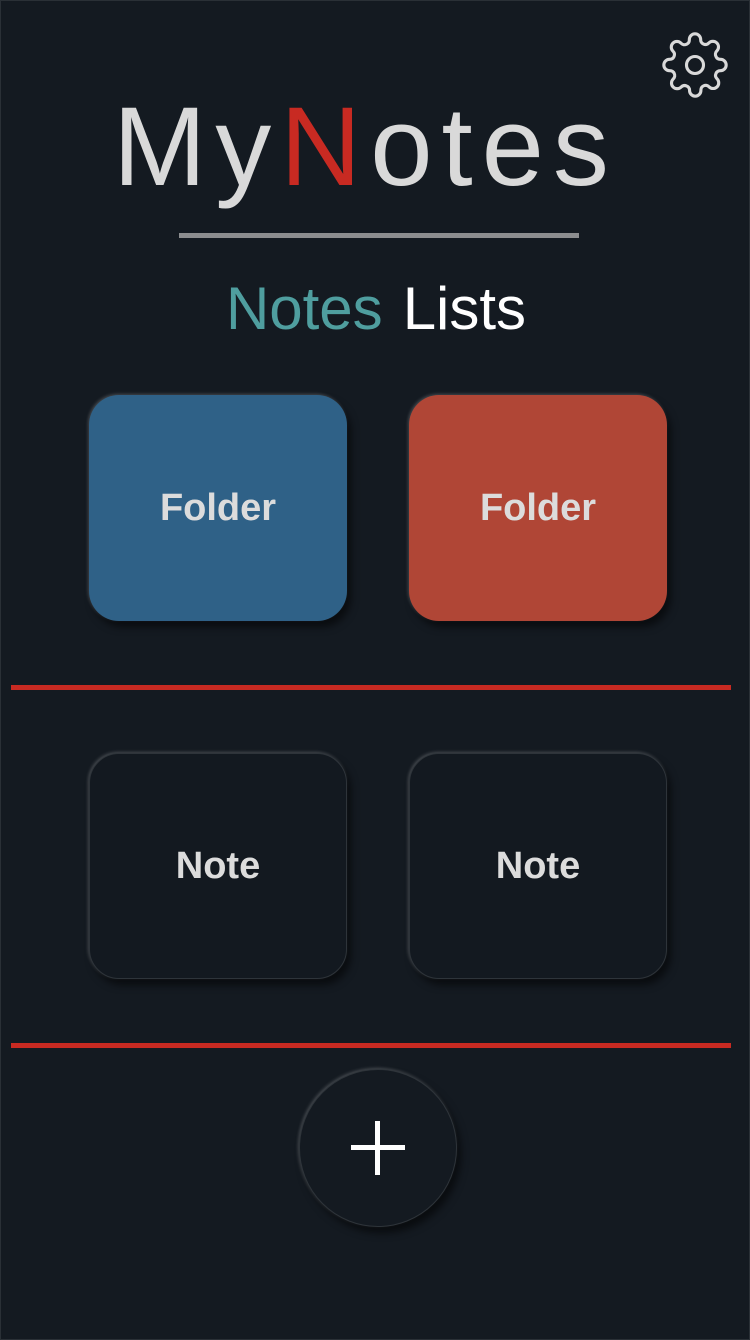  I want to click on folder-card-red: Folder, so click(538, 508).